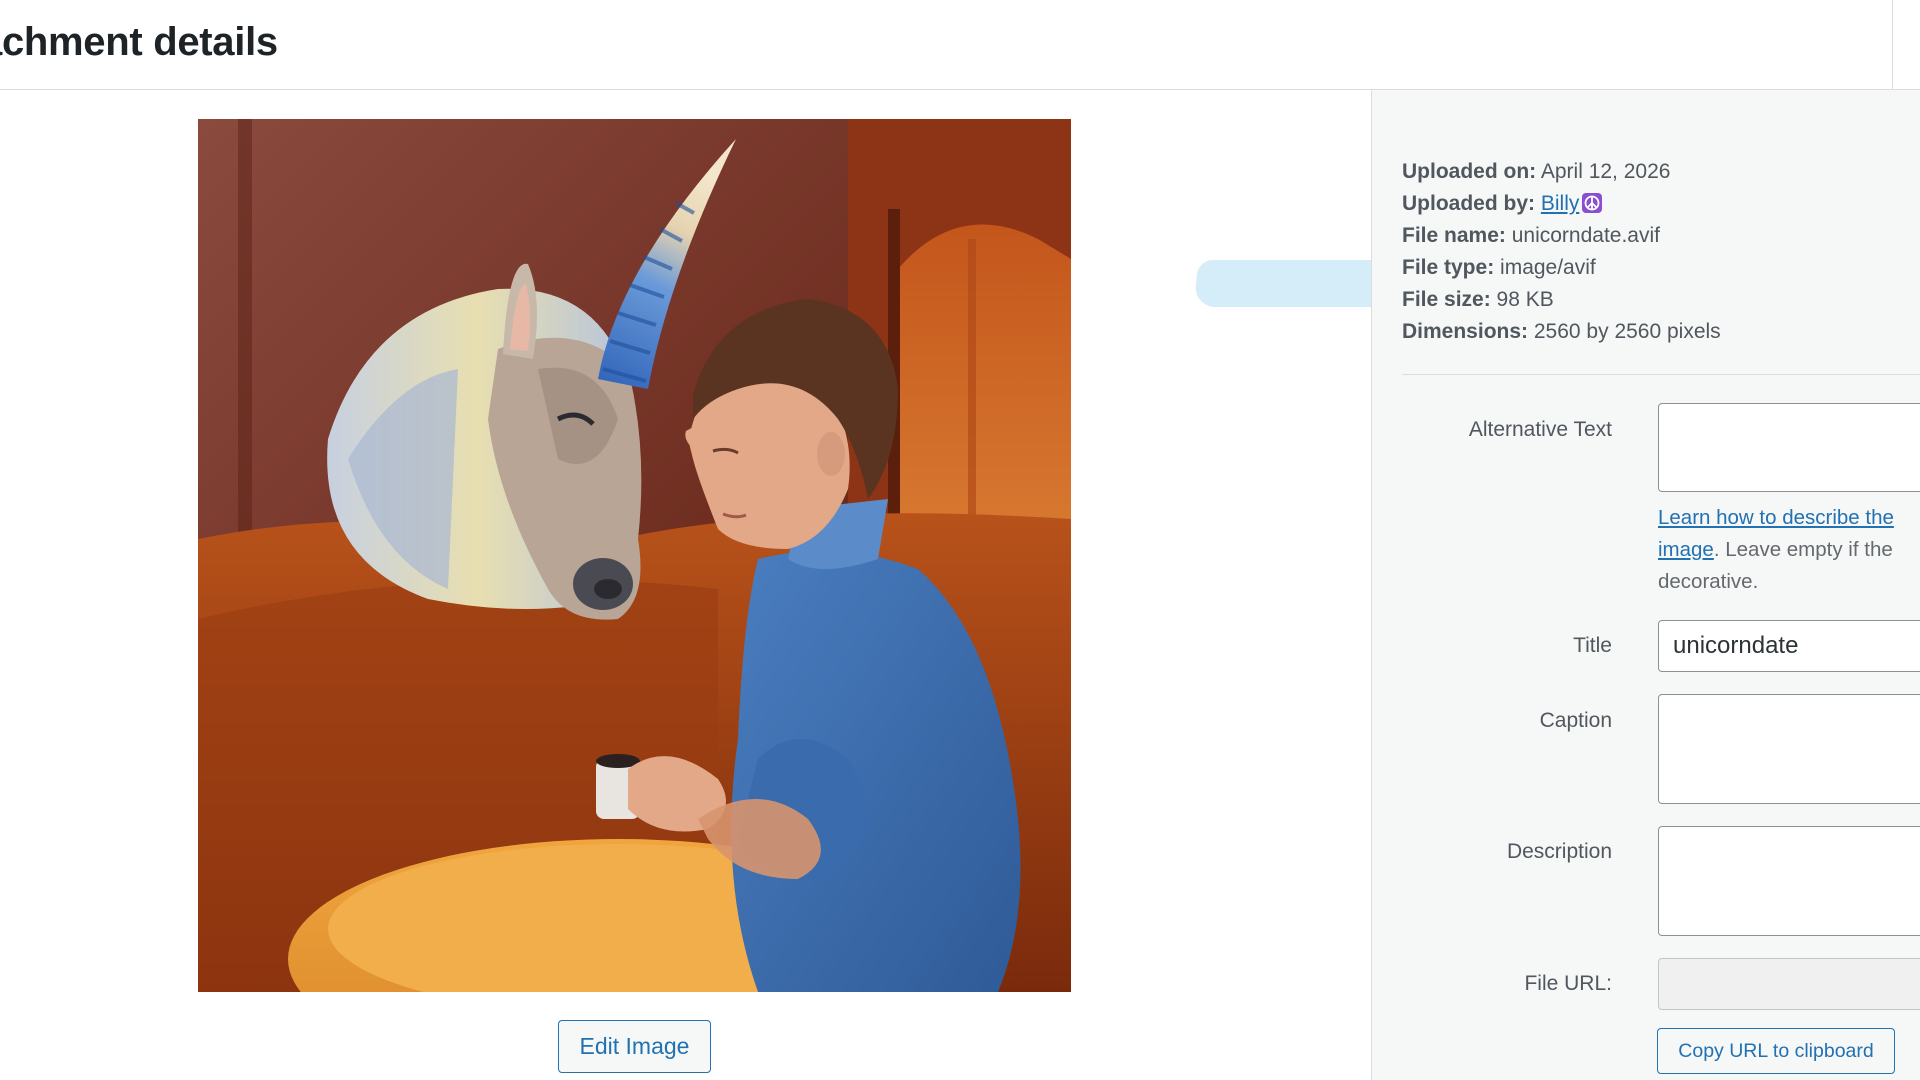  I want to click on dimensions-value: 2560 by 2560 pixels, so click(1627, 331).